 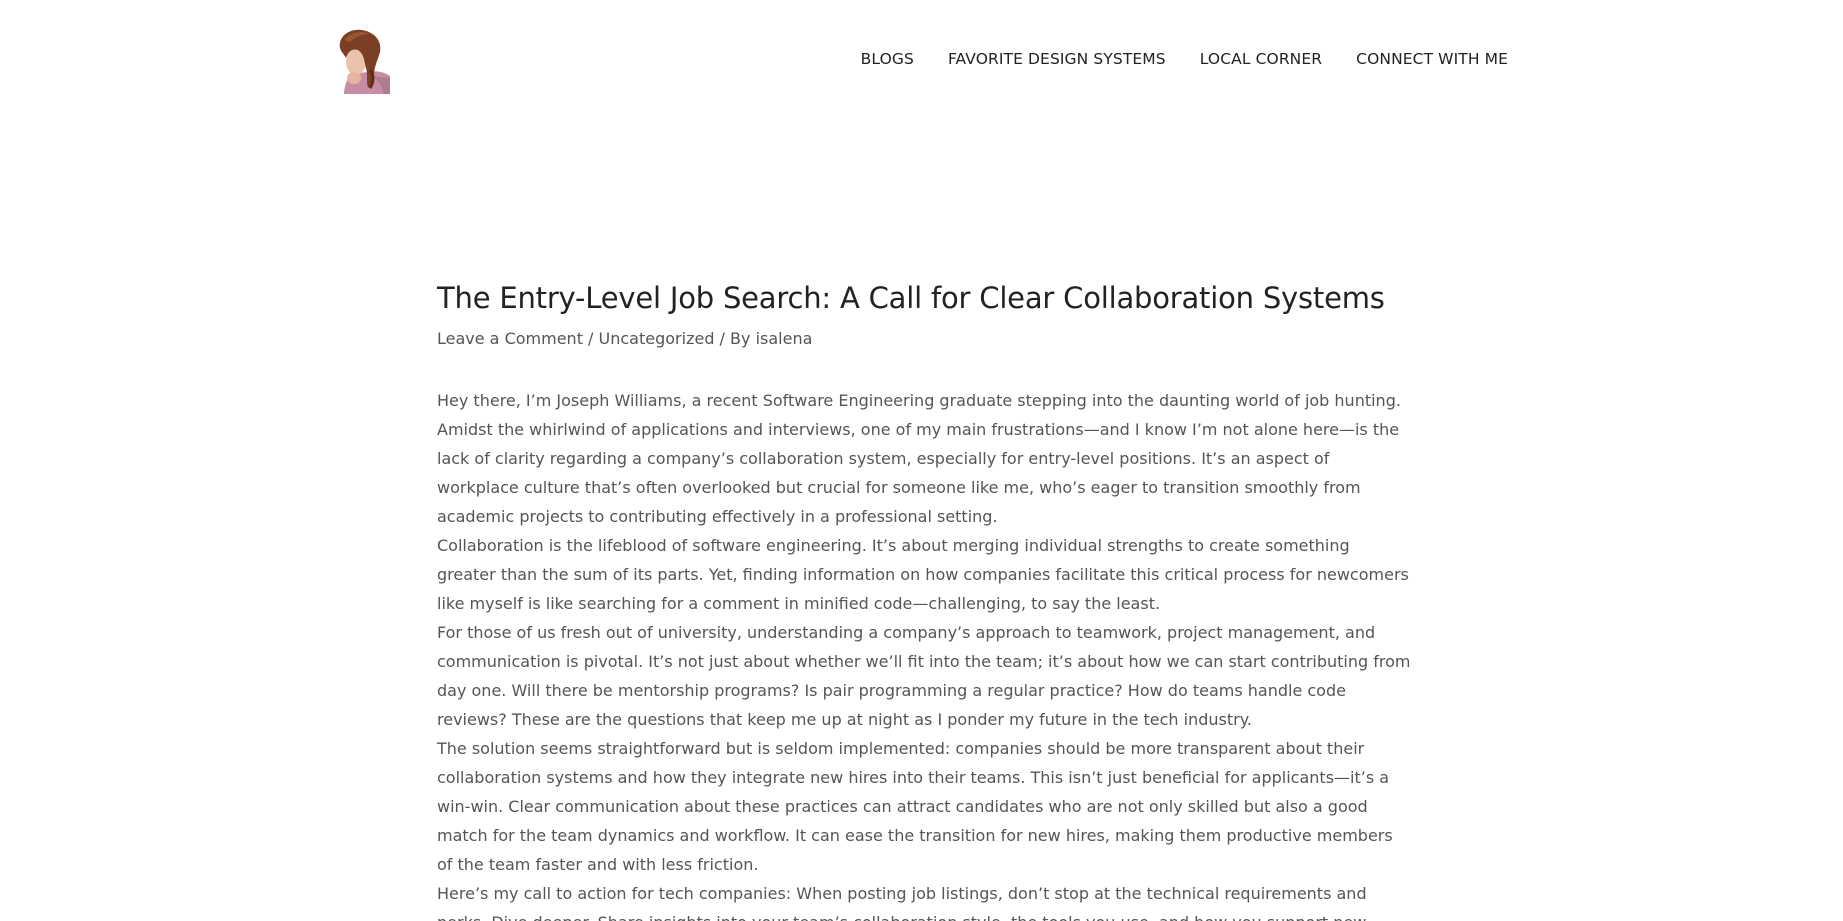 What do you see at coordinates (364, 61) in the screenshot?
I see `avatar` at bounding box center [364, 61].